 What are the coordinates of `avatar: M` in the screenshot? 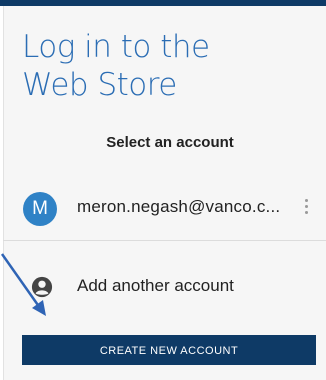 It's located at (40, 209).